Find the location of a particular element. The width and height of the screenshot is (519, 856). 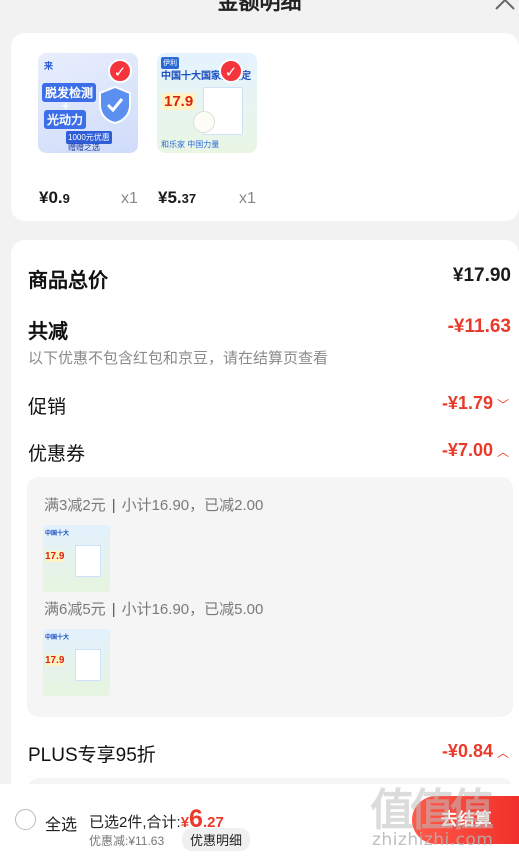

coupon-row-toggle: -¥7.00 ︿ is located at coordinates (475, 450).